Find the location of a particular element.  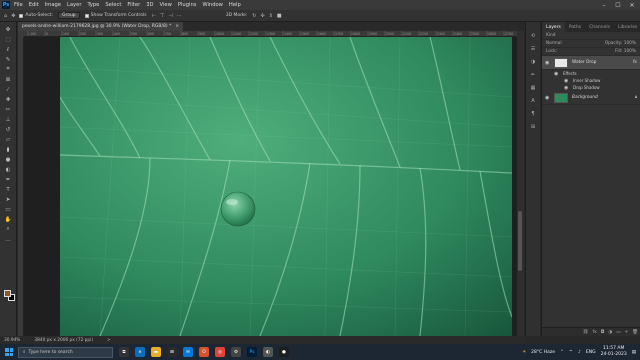

frame-tool-icon: ⊠ is located at coordinates (8, 79).